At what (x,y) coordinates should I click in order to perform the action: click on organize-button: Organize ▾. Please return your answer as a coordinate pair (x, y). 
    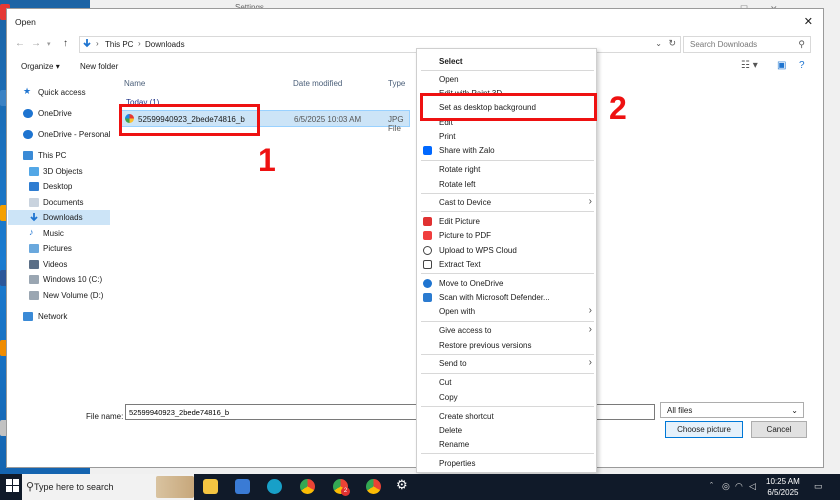
    Looking at the image, I should click on (40, 66).